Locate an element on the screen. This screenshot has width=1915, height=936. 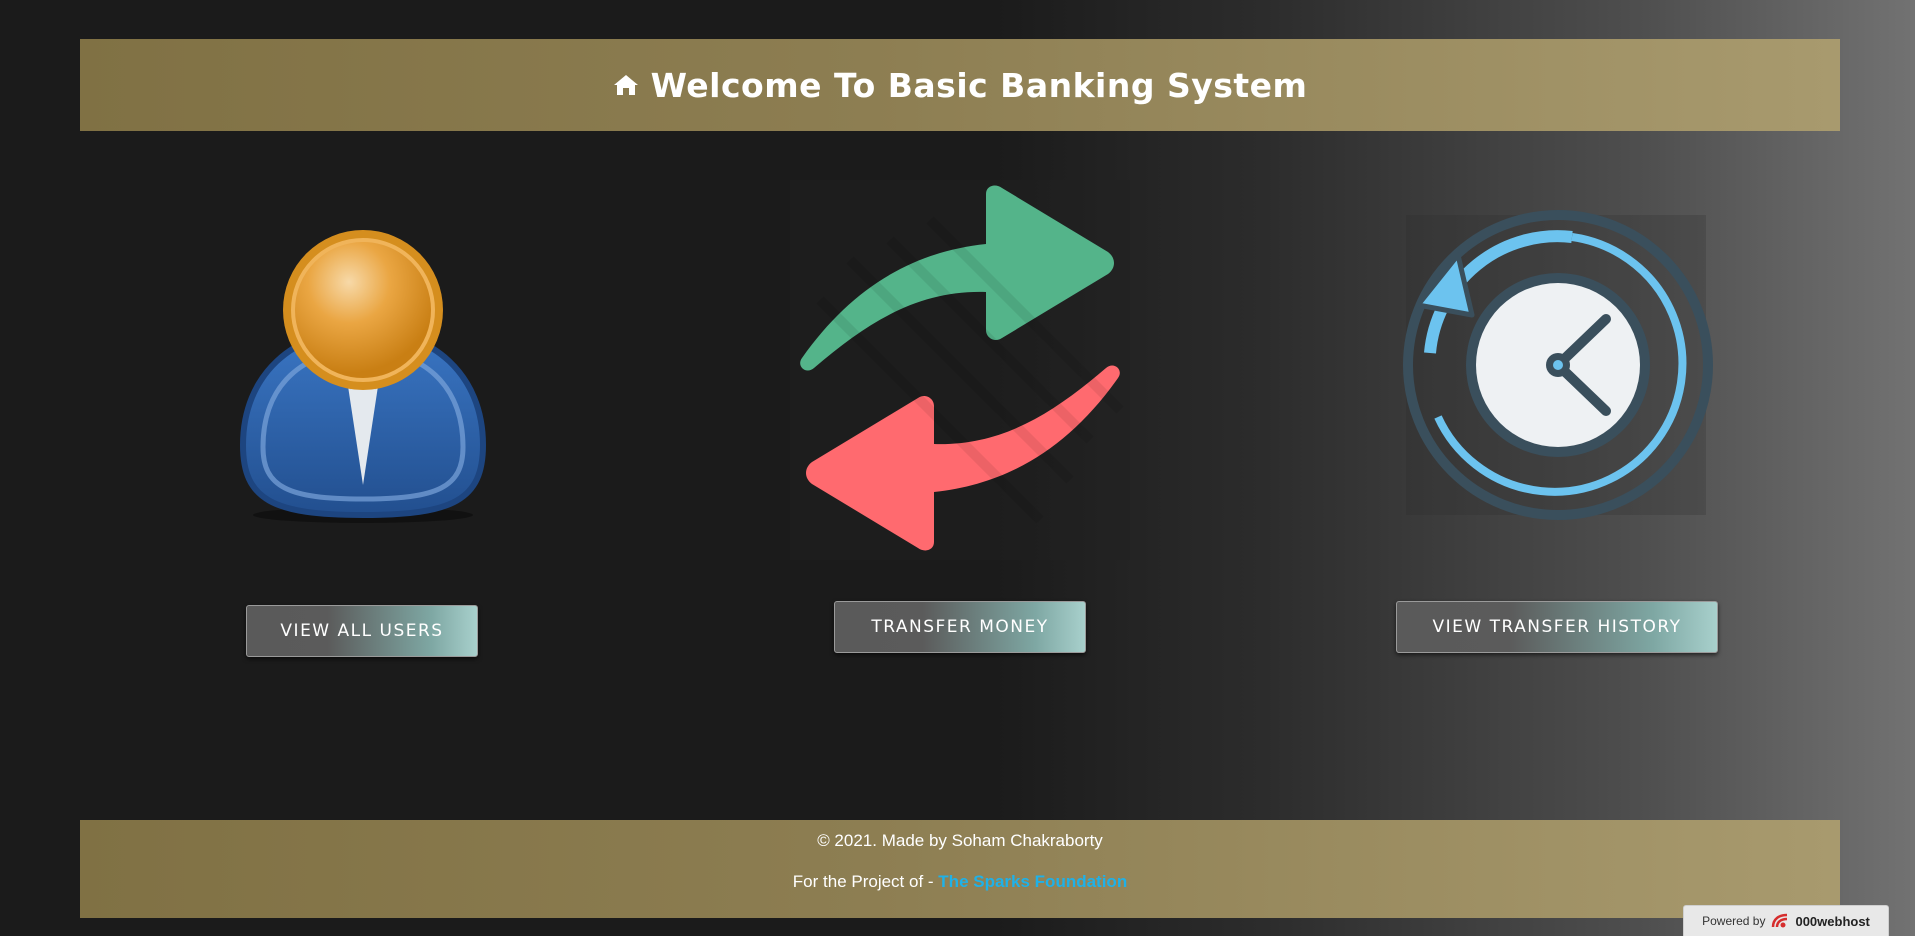
view-transfer-history-label: VIEW TRANSFER HISTORY is located at coordinates (1557, 627).